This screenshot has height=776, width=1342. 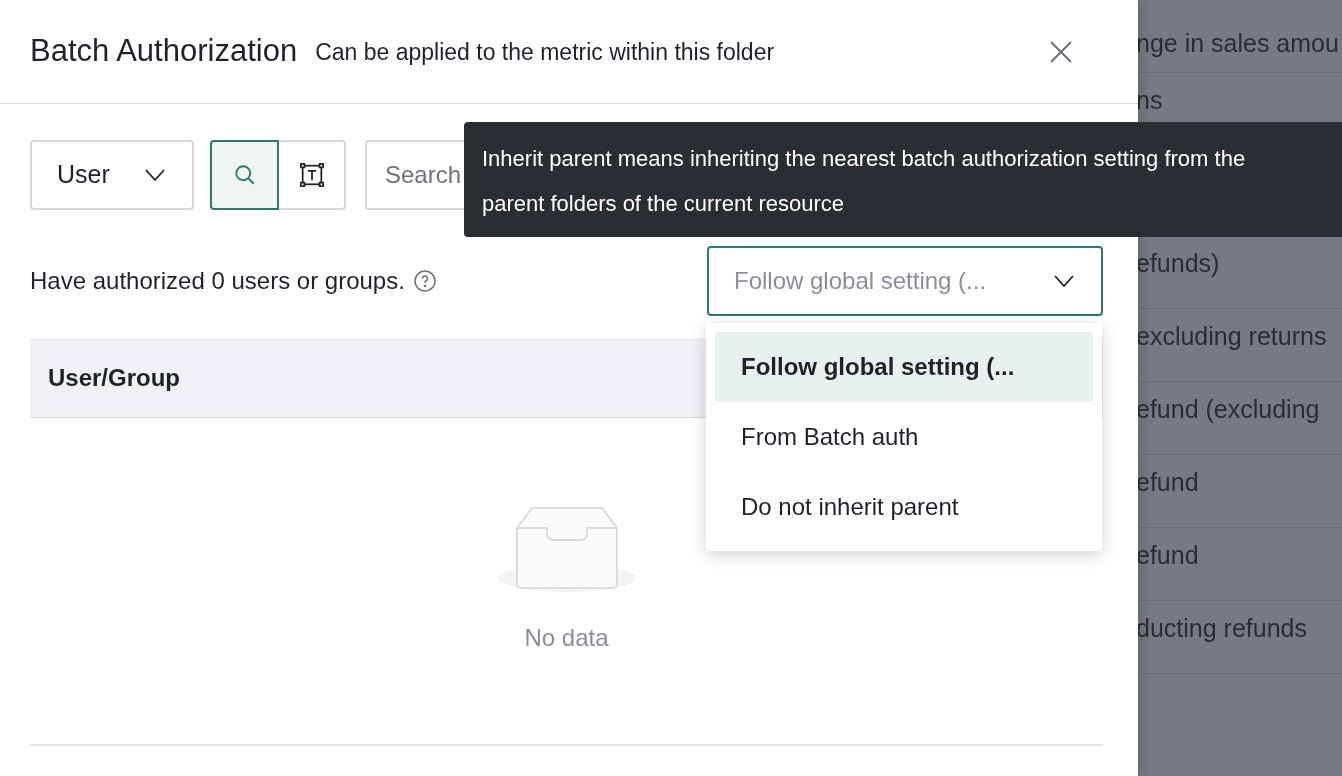 What do you see at coordinates (545, 53) in the screenshot?
I see `drawer-subtitle: Can be applied to the metric within this folder` at bounding box center [545, 53].